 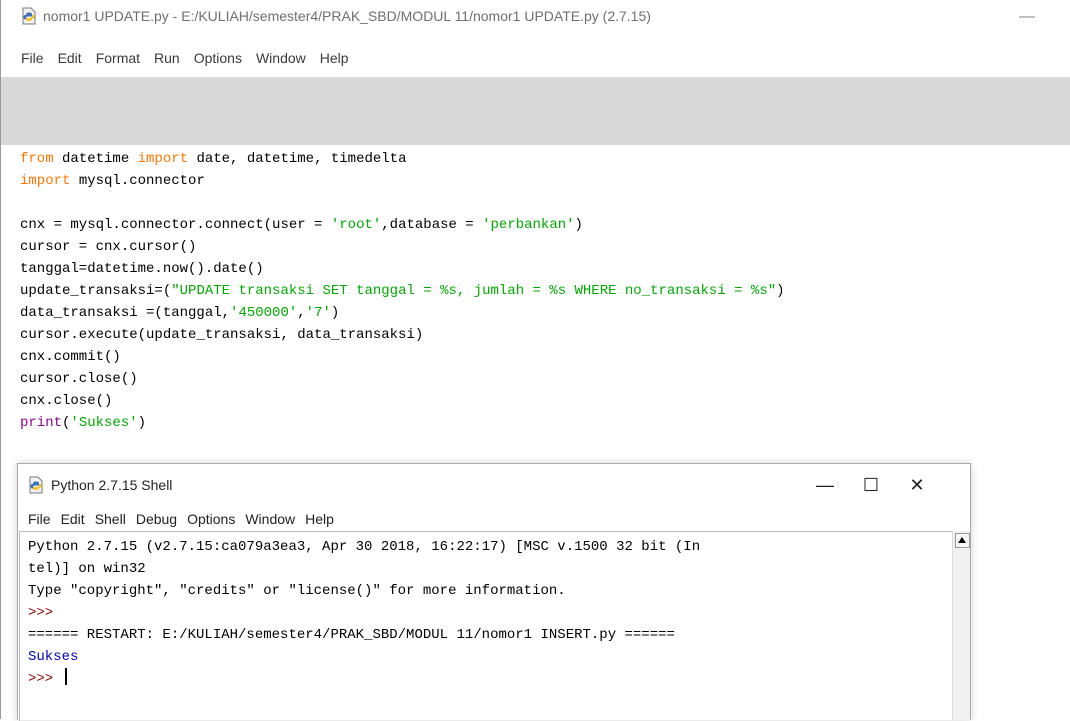 What do you see at coordinates (112, 485) in the screenshot?
I see `shell-window-title: Python 2.7.15 Shell` at bounding box center [112, 485].